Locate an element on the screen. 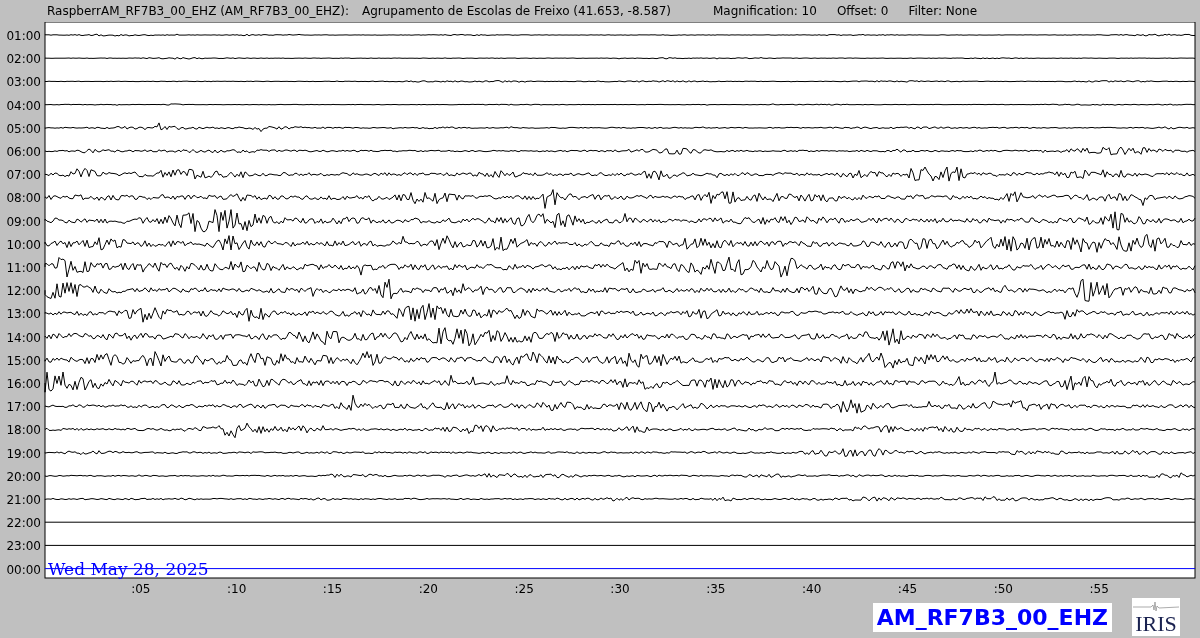 Image resolution: width=1200 pixels, height=638 pixels. hour-label: 06:00 is located at coordinates (23, 152).